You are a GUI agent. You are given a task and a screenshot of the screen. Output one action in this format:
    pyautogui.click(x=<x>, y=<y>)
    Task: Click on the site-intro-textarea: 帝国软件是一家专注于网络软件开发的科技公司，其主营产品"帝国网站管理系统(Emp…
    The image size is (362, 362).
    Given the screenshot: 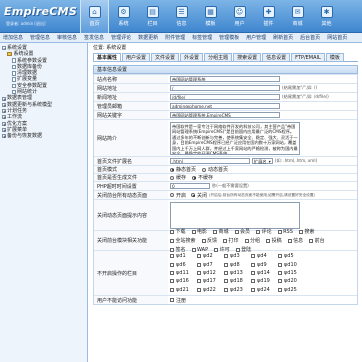 What is the action you would take?
    pyautogui.click(x=235, y=138)
    